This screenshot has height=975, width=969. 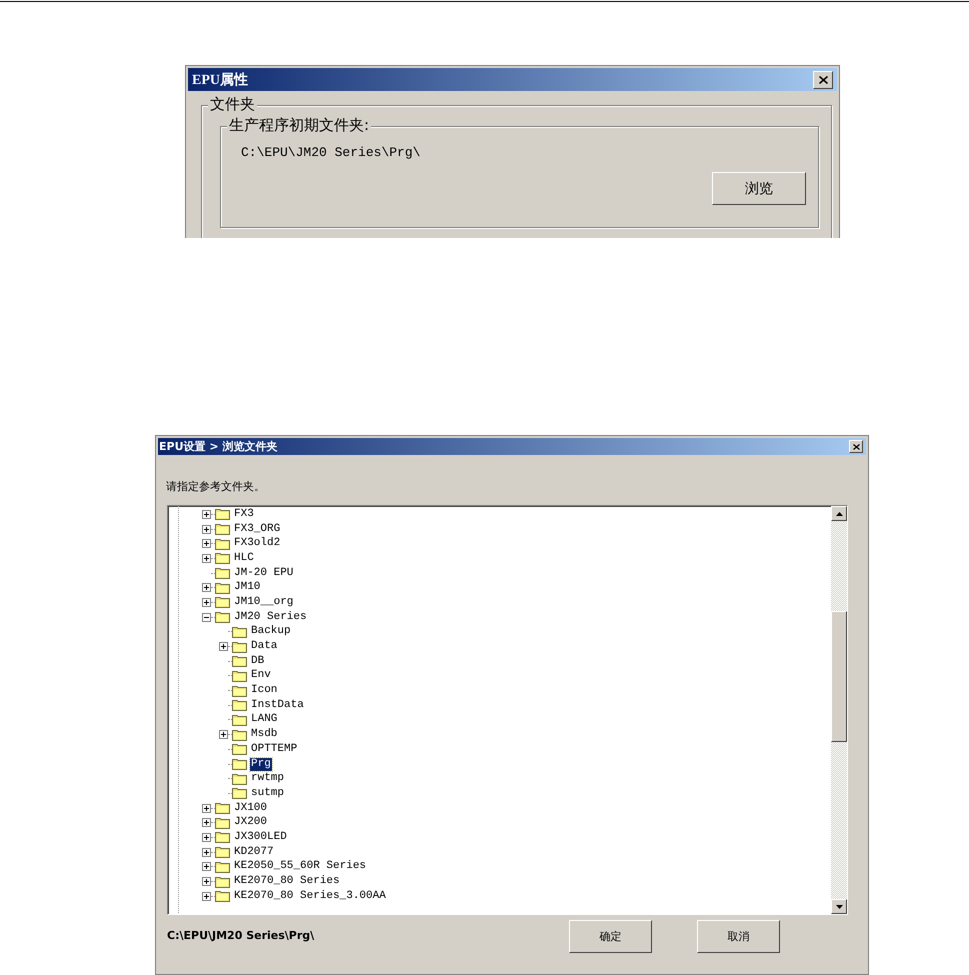 What do you see at coordinates (261, 764) in the screenshot?
I see `folder-name: Prg` at bounding box center [261, 764].